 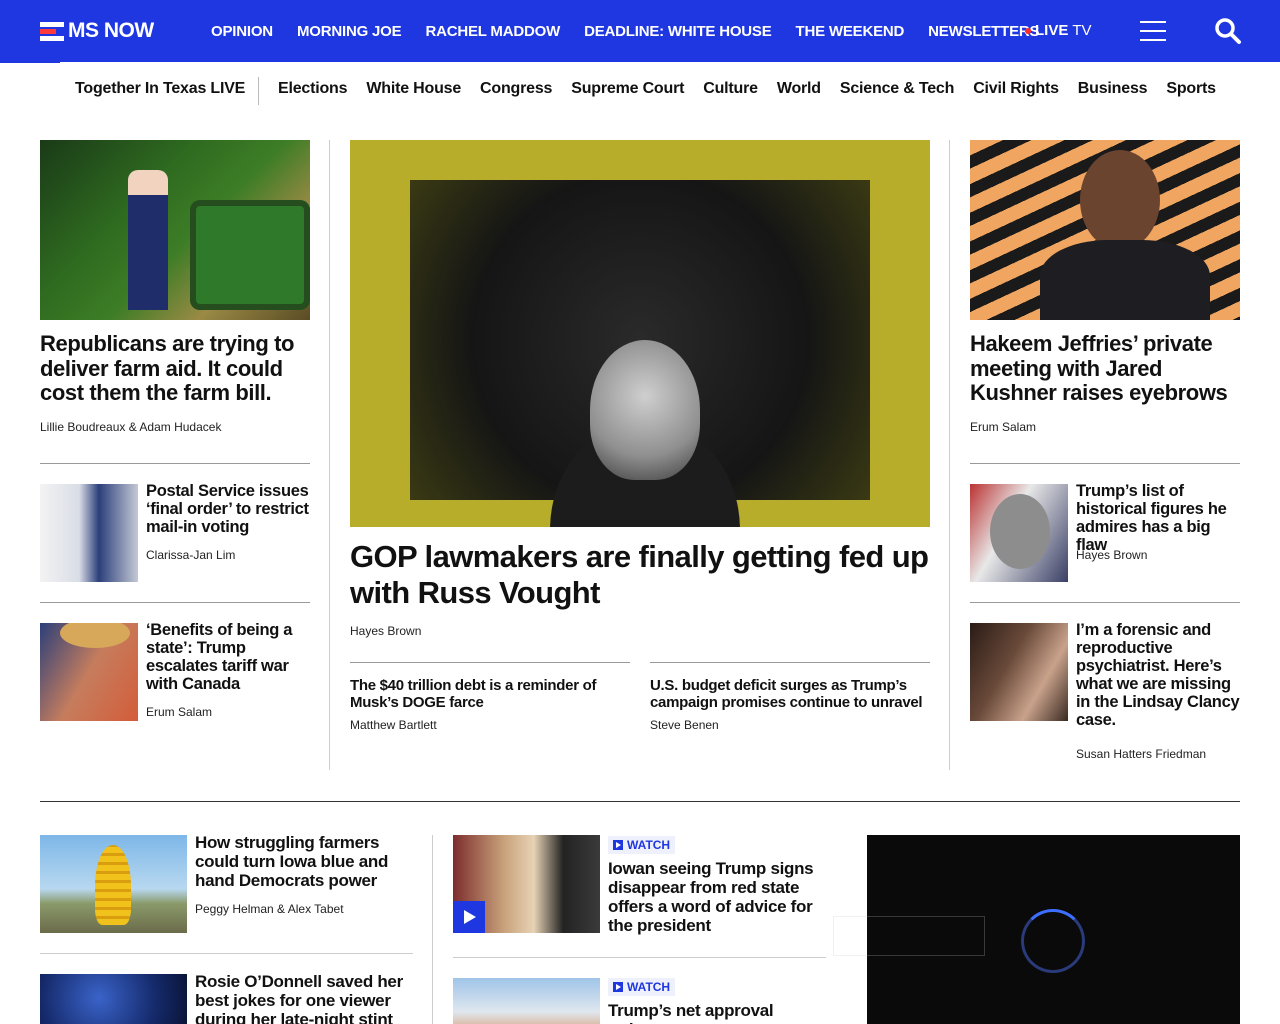 What do you see at coordinates (1228, 31) in the screenshot?
I see `search-icon` at bounding box center [1228, 31].